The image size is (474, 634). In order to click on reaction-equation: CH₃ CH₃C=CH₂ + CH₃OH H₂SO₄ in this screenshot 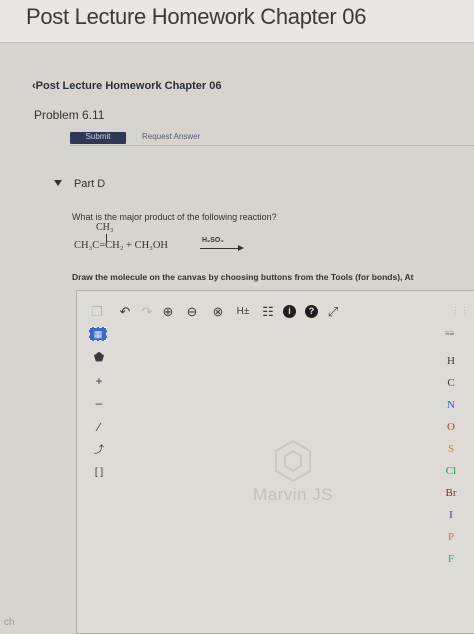, I will do `click(174, 242)`.